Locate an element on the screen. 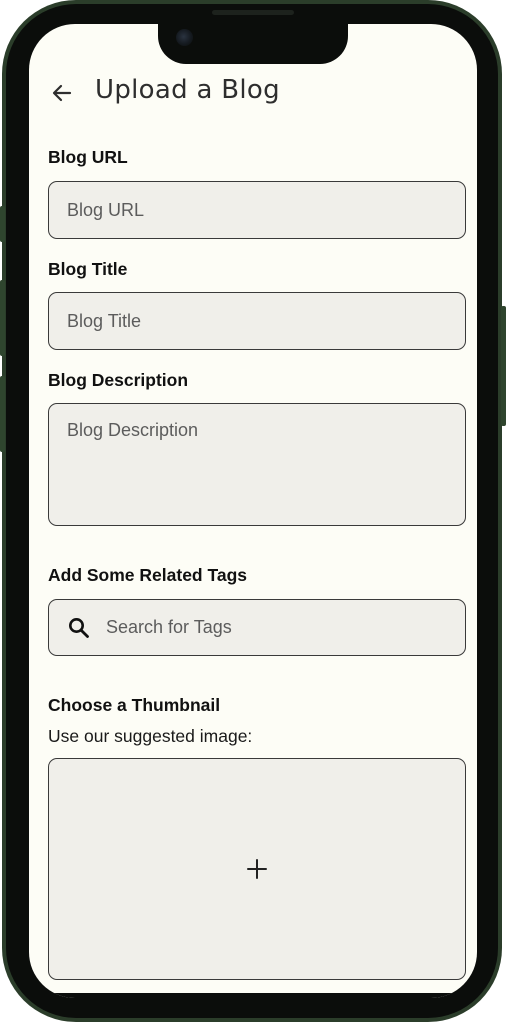  page-title: Upload a Blog is located at coordinates (187, 90).